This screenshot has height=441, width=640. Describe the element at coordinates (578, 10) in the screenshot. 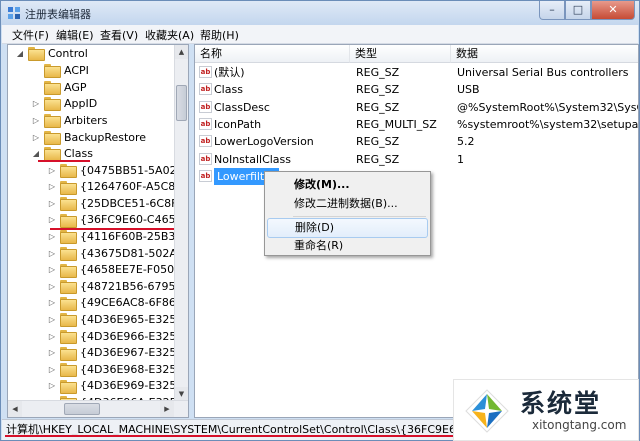

I see `maximize-button: □` at that location.